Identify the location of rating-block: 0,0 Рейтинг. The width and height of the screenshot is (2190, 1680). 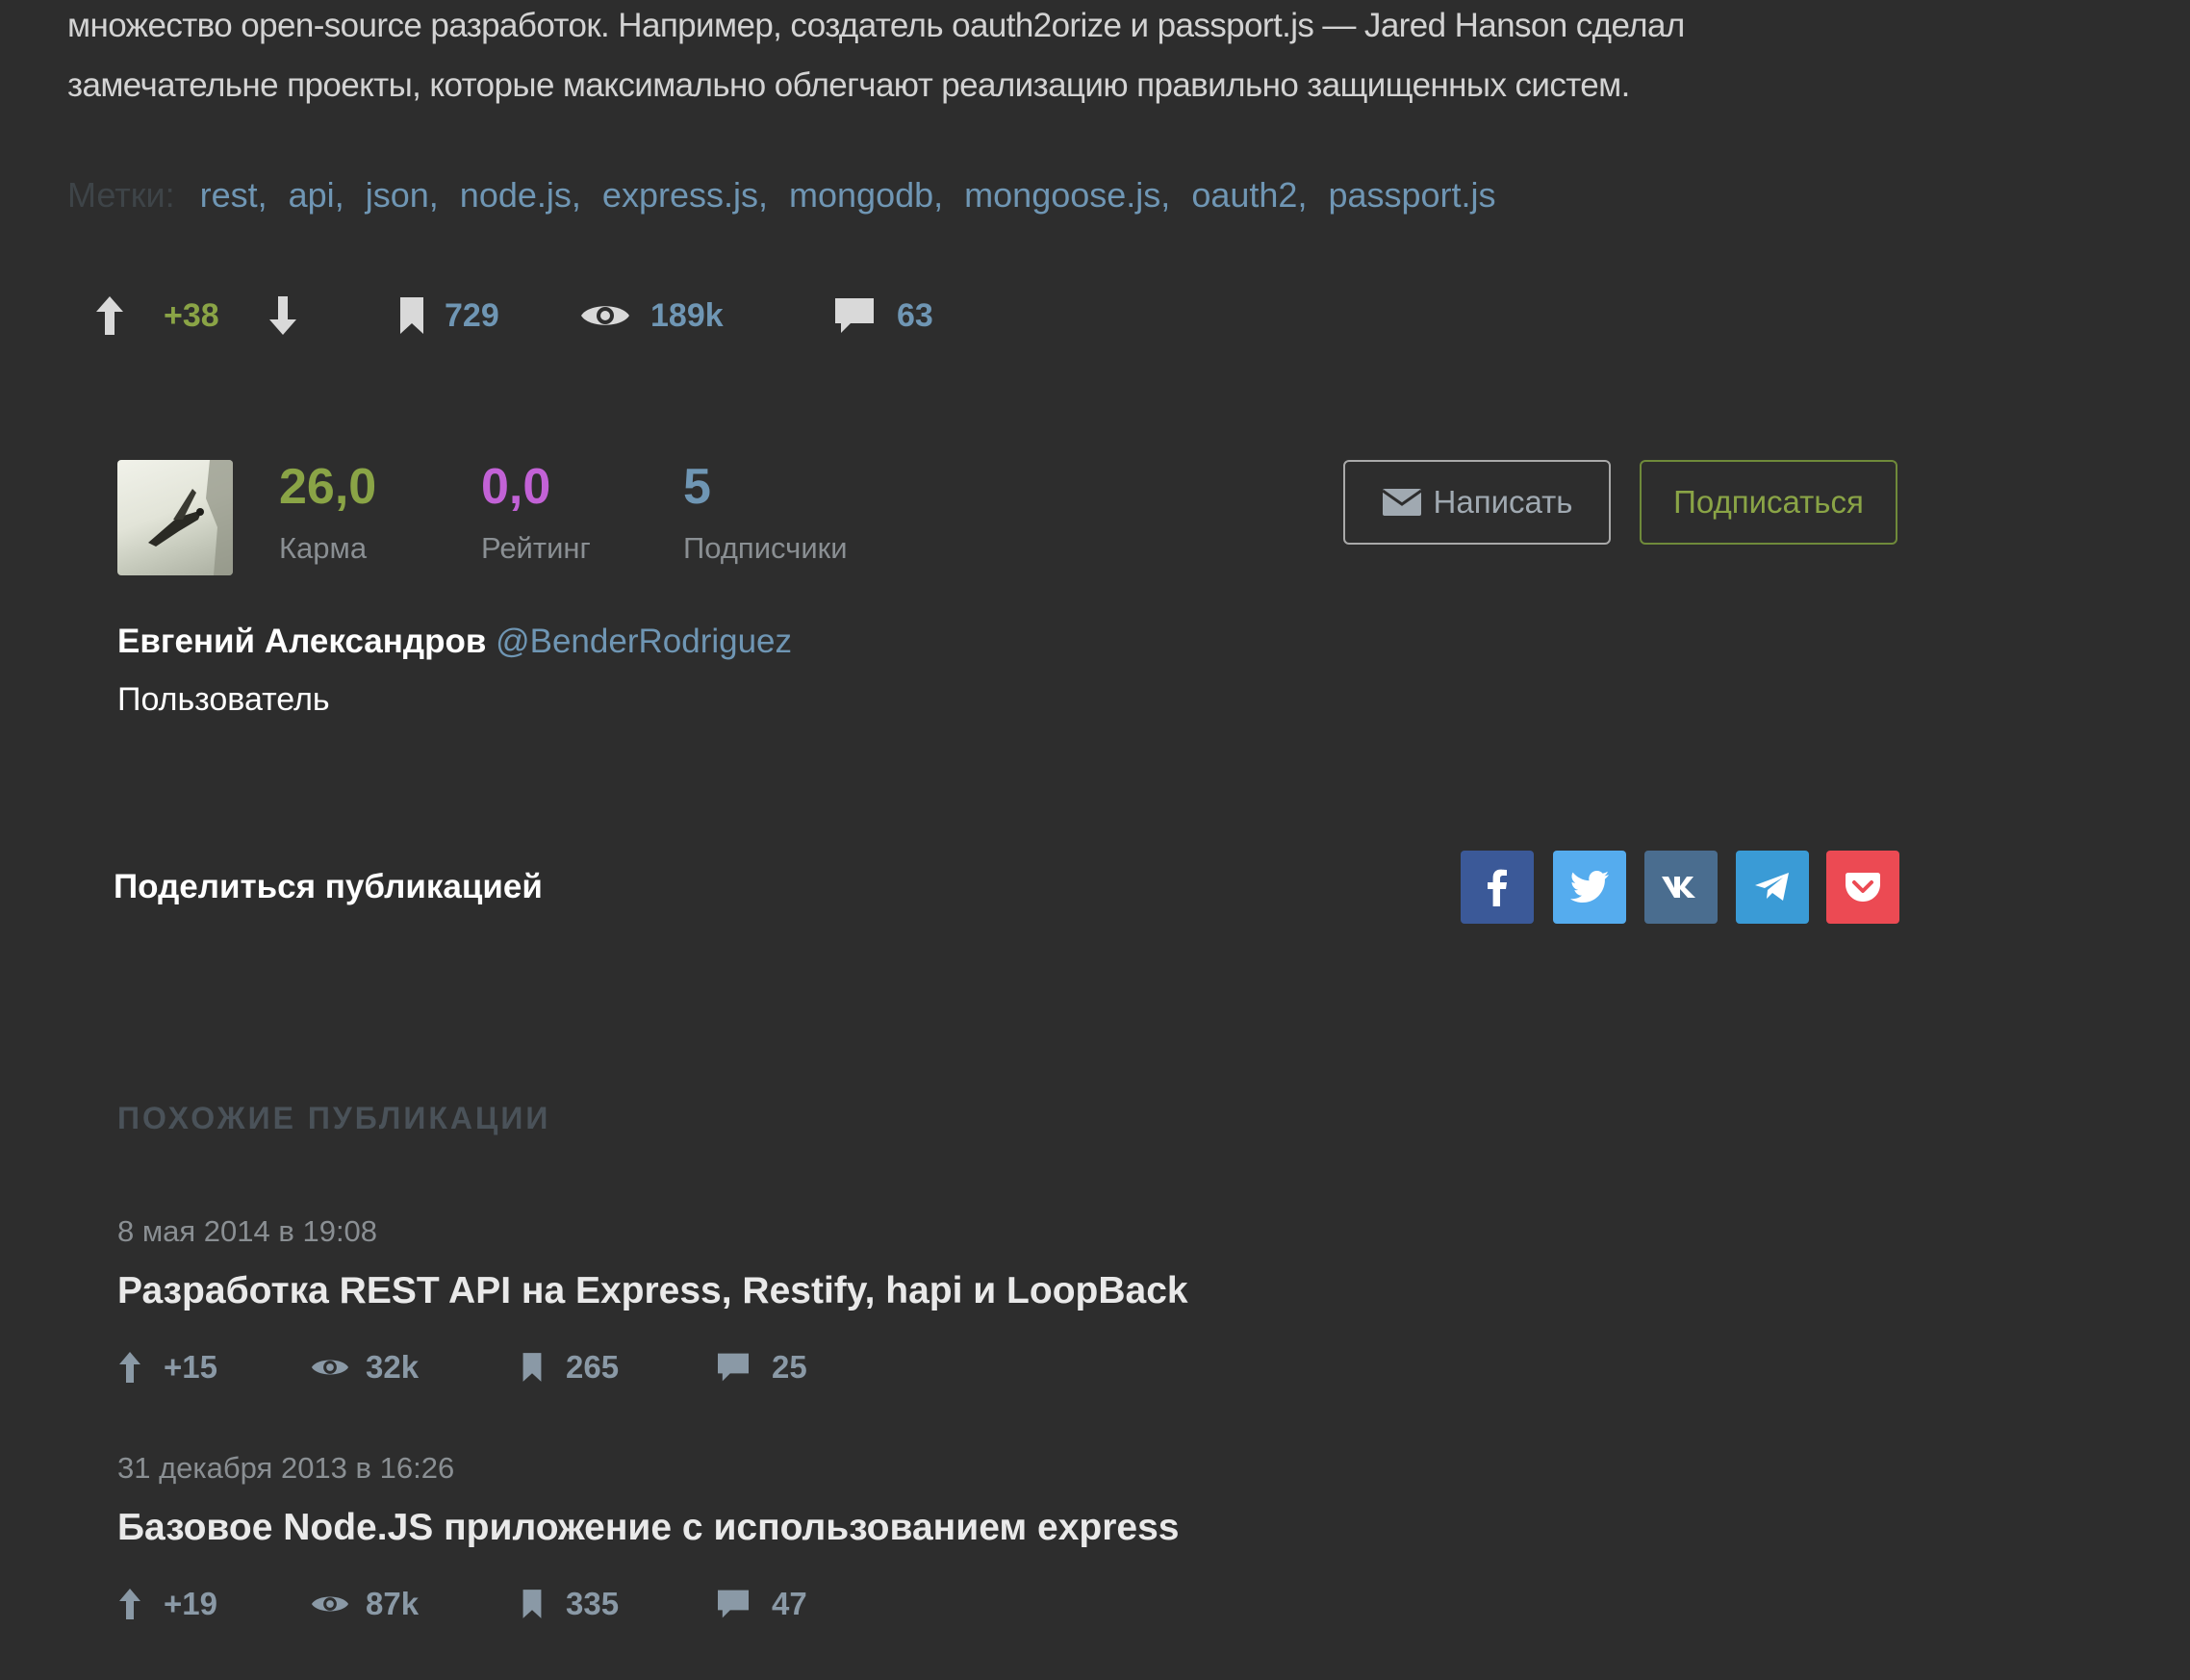
(536, 509).